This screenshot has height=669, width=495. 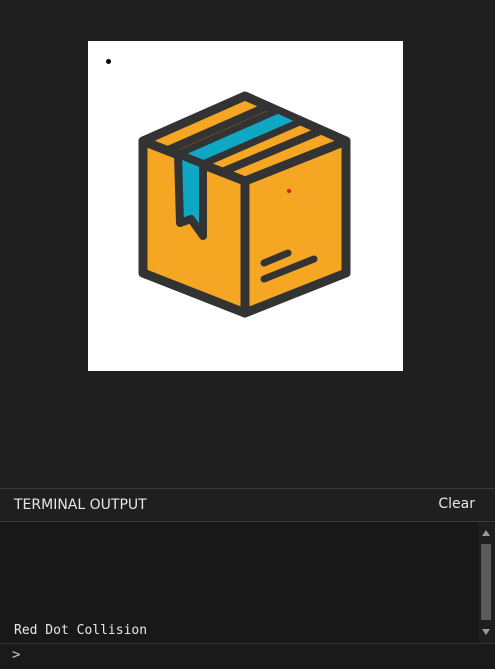 What do you see at coordinates (486, 533) in the screenshot?
I see `scroll-up-icon` at bounding box center [486, 533].